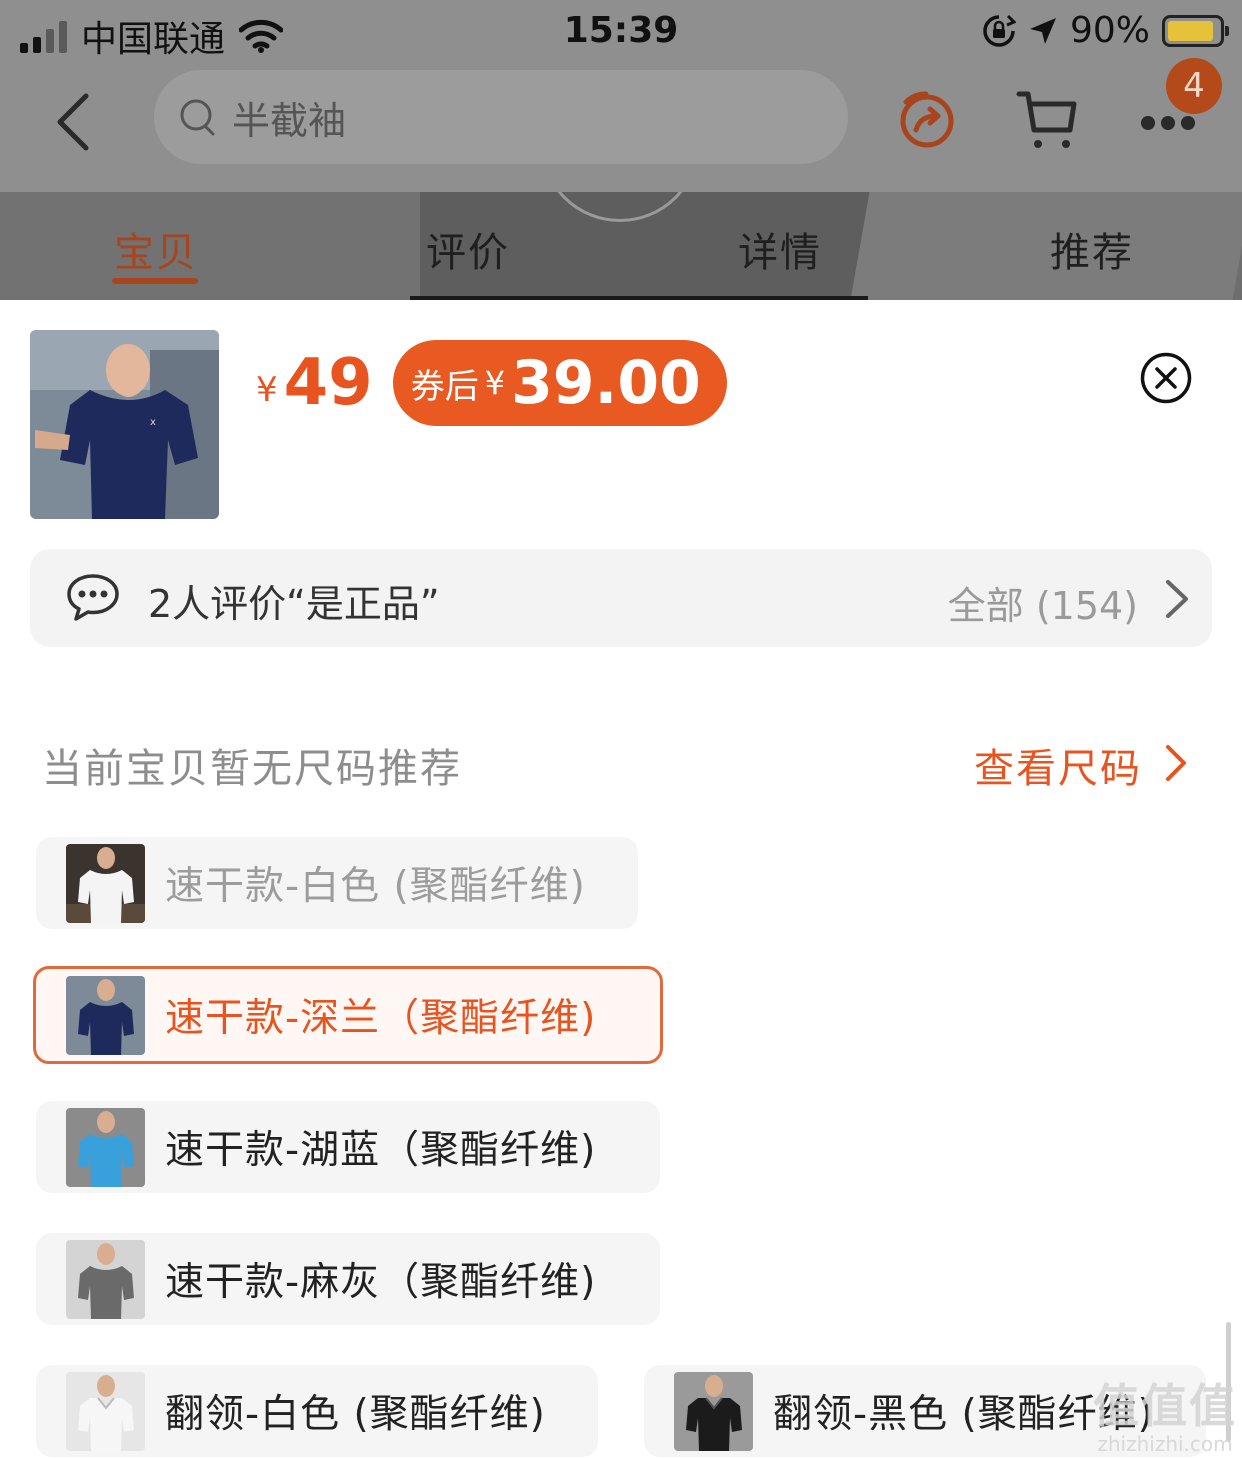 This screenshot has height=1458, width=1242. Describe the element at coordinates (1092, 249) in the screenshot. I see `tab-recommend: 推荐` at that location.